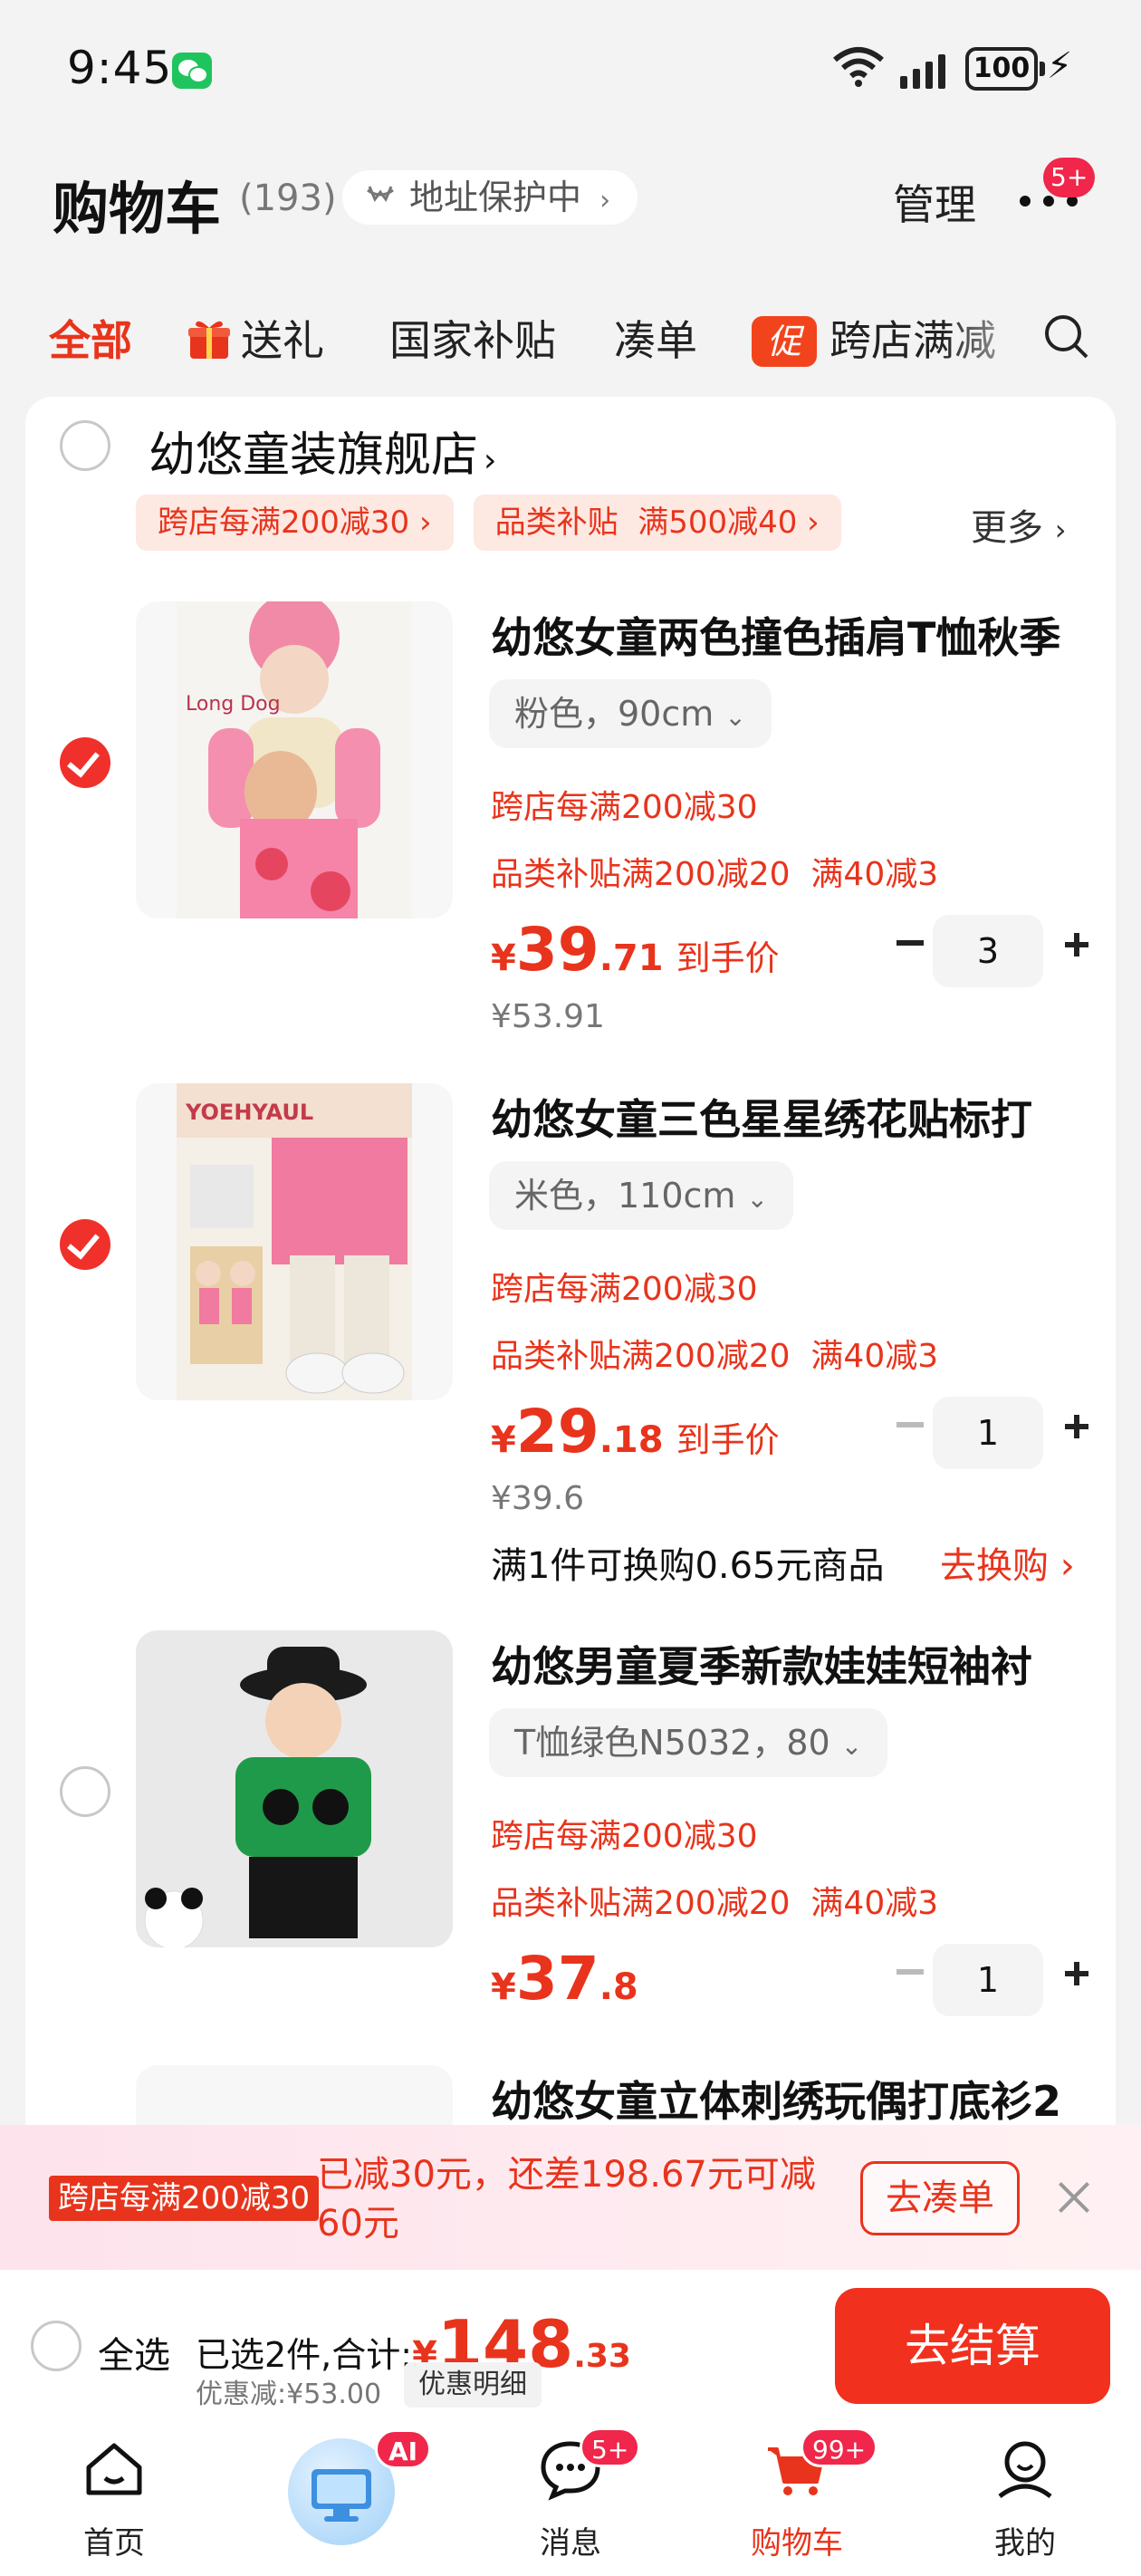 This screenshot has height=2576, width=1141. Describe the element at coordinates (209, 340) in the screenshot. I see `gift-icon` at that location.